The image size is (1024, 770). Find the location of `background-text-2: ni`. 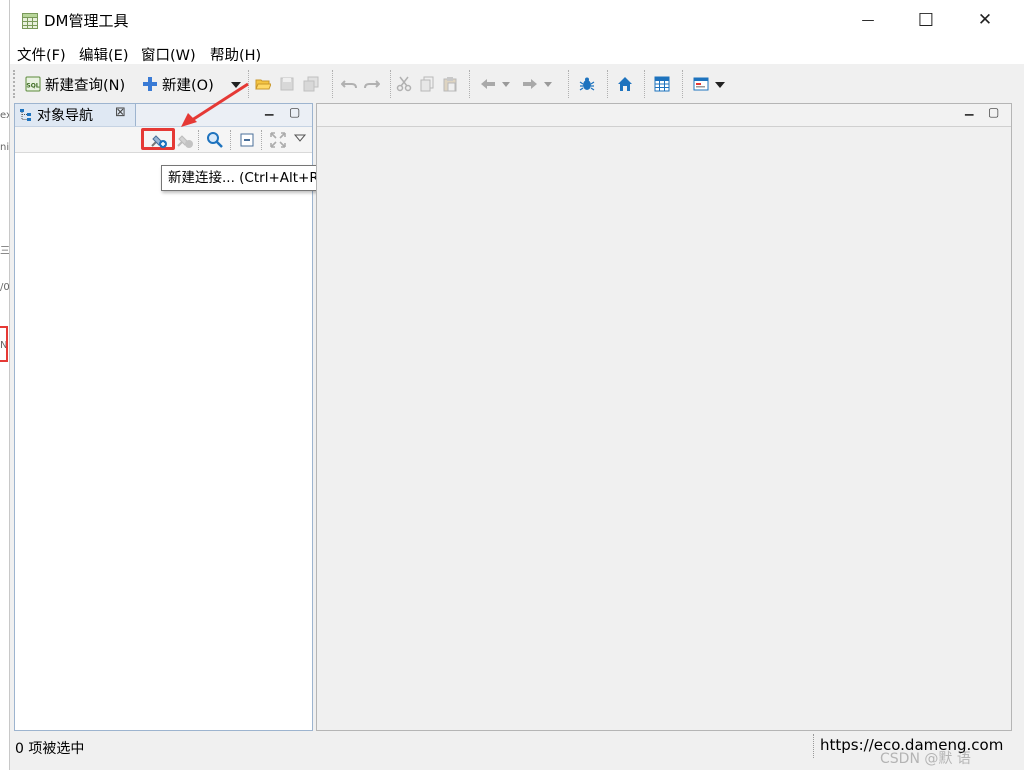

background-text-2: ni is located at coordinates (4, 147).